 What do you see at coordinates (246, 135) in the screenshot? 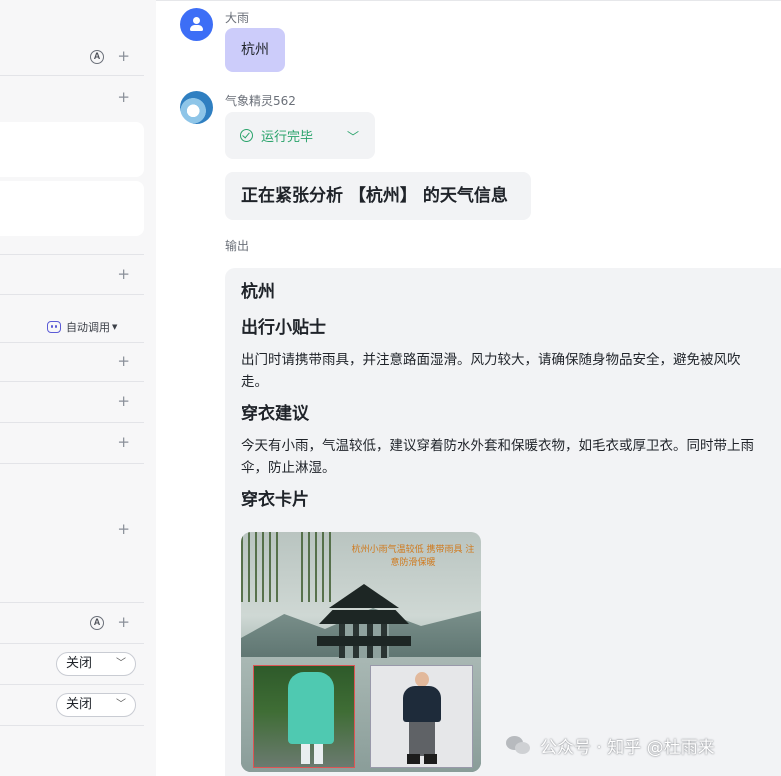
I see `check-circle-icon` at bounding box center [246, 135].